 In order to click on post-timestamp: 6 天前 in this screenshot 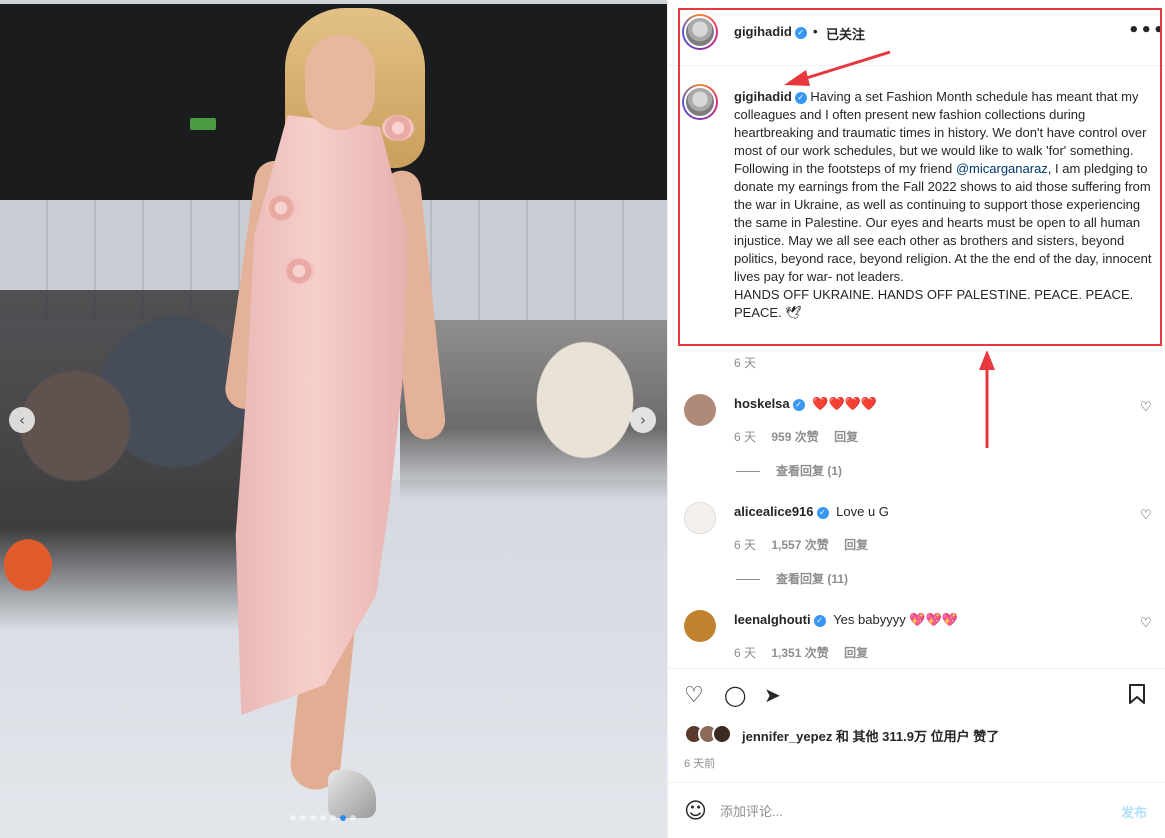, I will do `click(700, 764)`.